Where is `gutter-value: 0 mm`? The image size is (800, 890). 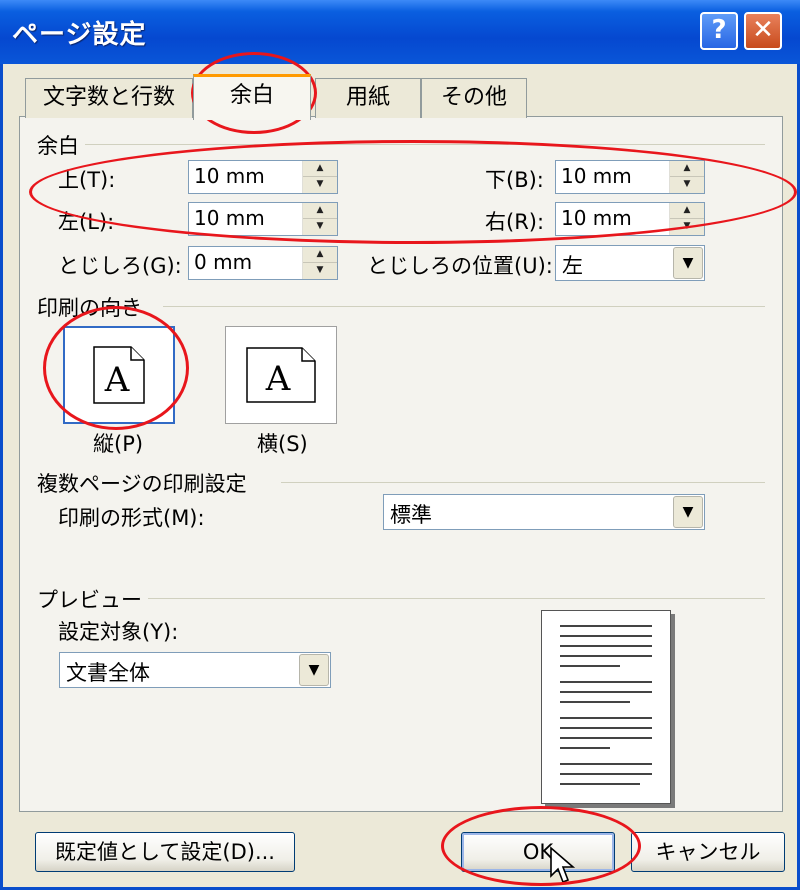
gutter-value: 0 mm is located at coordinates (223, 262).